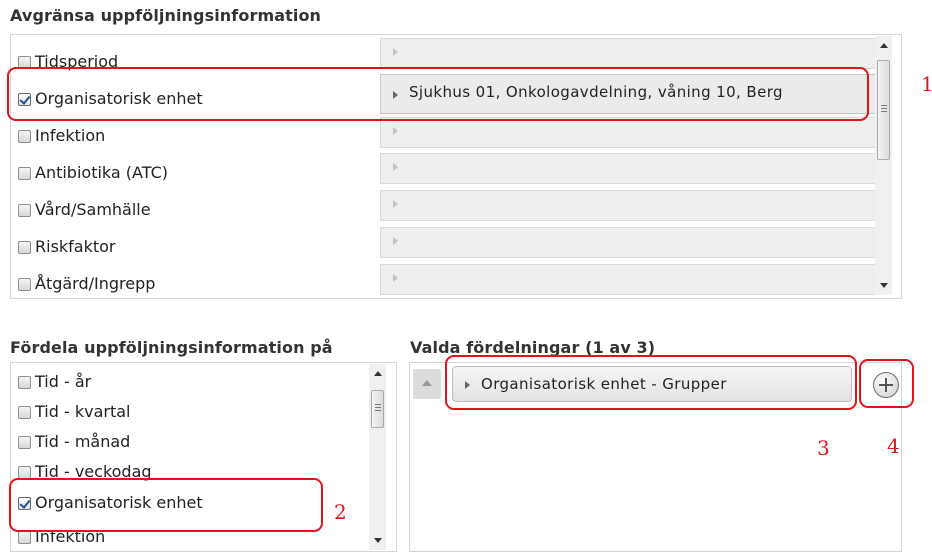 The height and width of the screenshot is (552, 932). Describe the element at coordinates (24, 62) in the screenshot. I see `checkbox-tidsperiod` at that location.